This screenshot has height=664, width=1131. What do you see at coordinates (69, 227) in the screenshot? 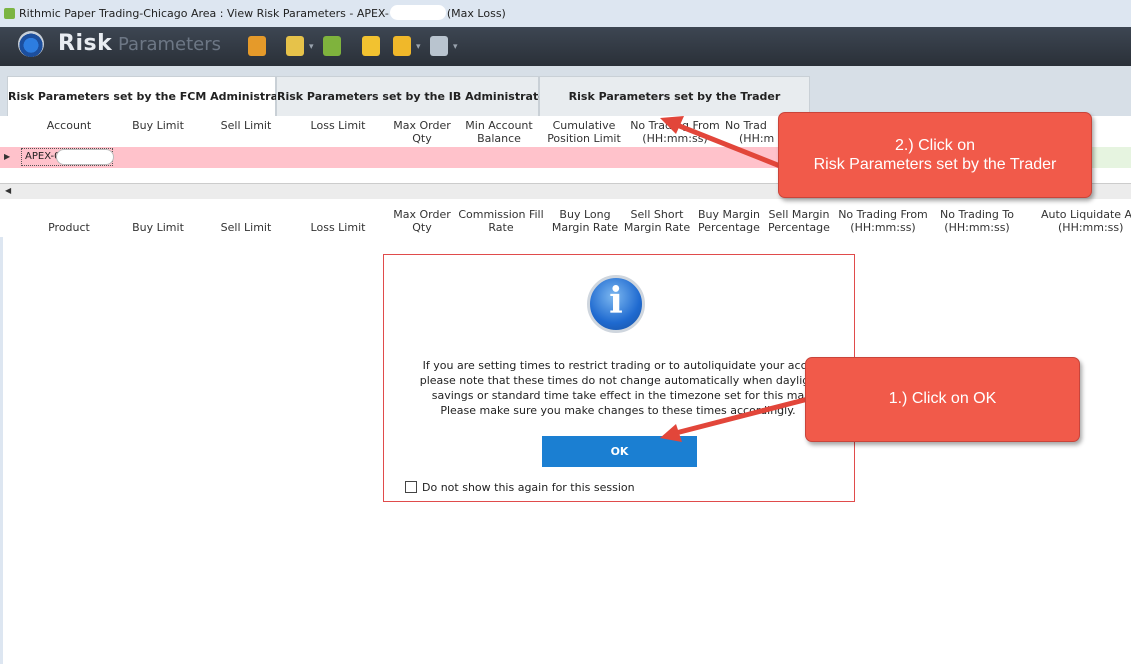
I see `col-header-product: Product` at bounding box center [69, 227].